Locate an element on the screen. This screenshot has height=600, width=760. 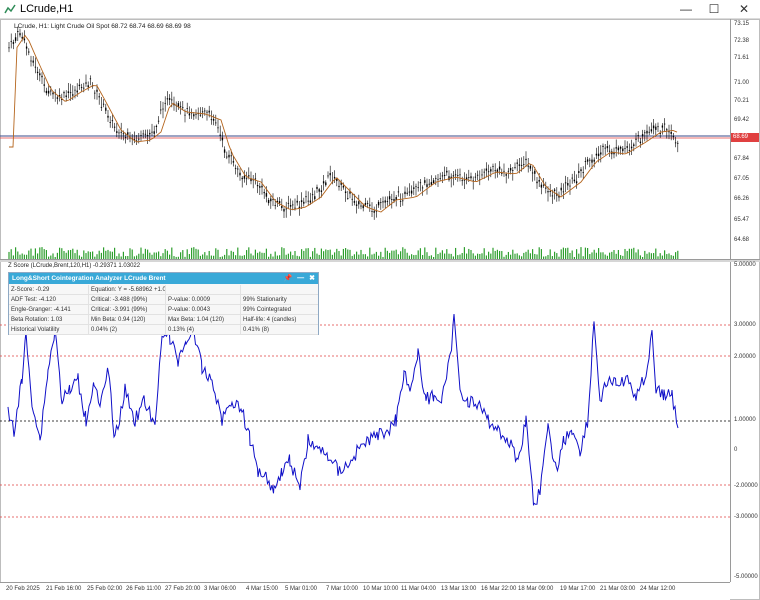
panel-cell: 0.13% (4) is located at coordinates (203, 329).